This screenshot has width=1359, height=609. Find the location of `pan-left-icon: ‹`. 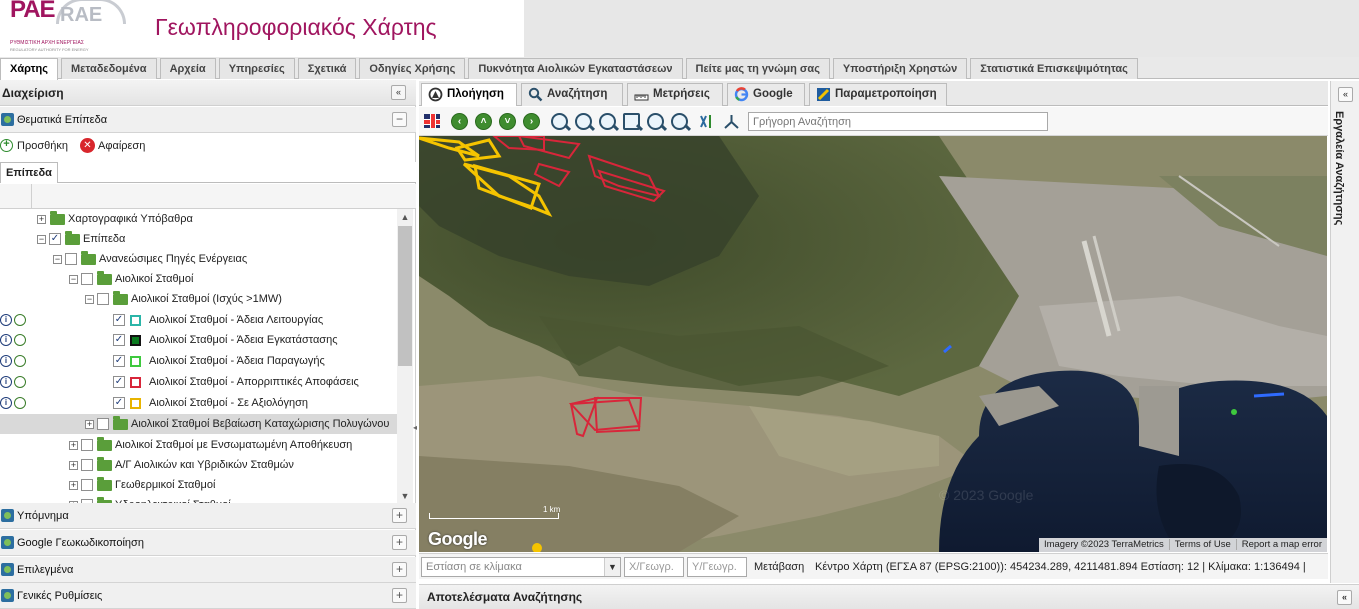

pan-left-icon: ‹ is located at coordinates (459, 121).